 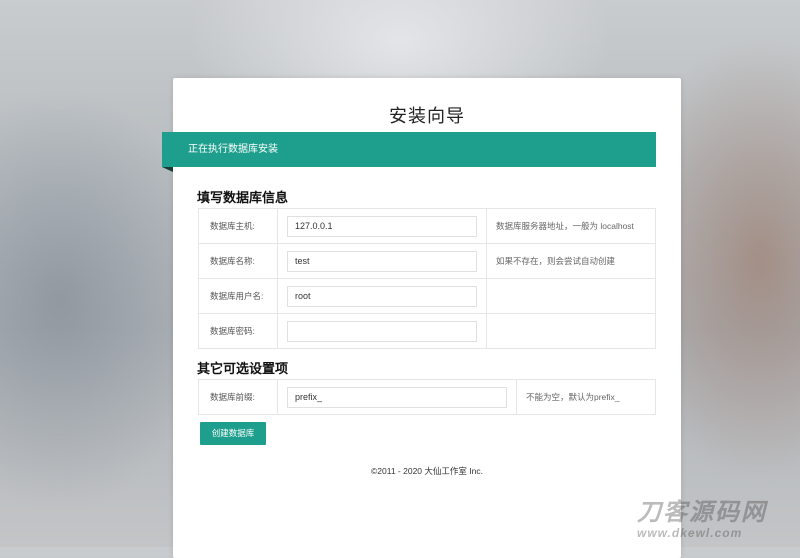 I want to click on site-watermark: 刀客源码网 www.dkewl.com, so click(x=717, y=520).